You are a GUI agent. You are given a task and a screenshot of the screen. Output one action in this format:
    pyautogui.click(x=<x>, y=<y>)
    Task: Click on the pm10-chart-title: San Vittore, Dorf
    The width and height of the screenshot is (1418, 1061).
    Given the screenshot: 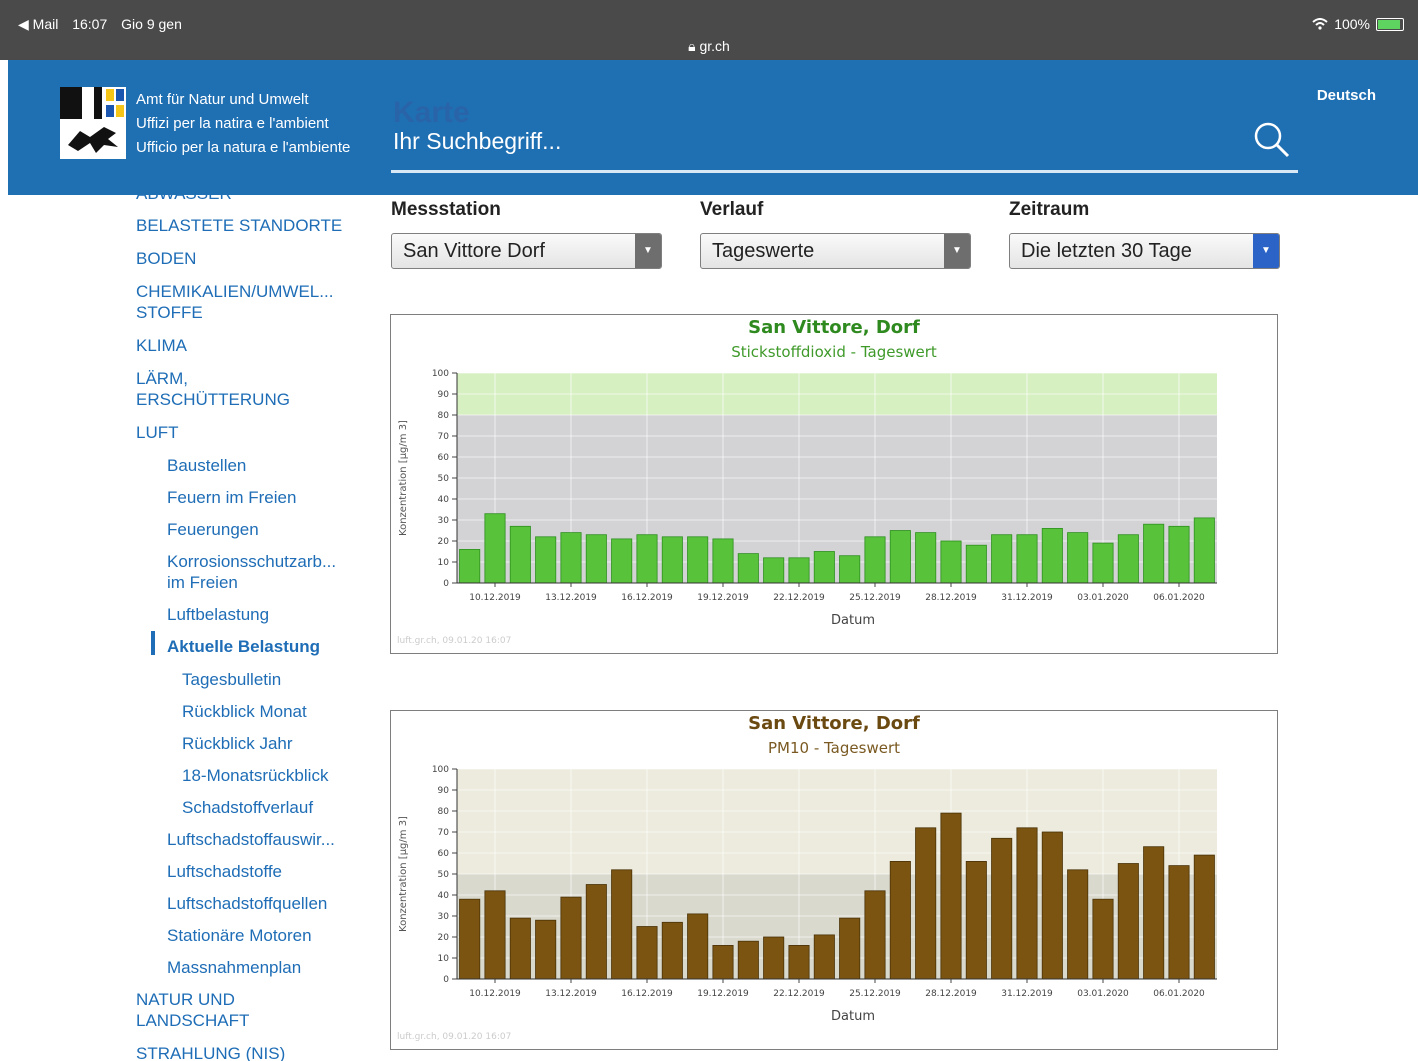 What is the action you would take?
    pyautogui.click(x=834, y=723)
    